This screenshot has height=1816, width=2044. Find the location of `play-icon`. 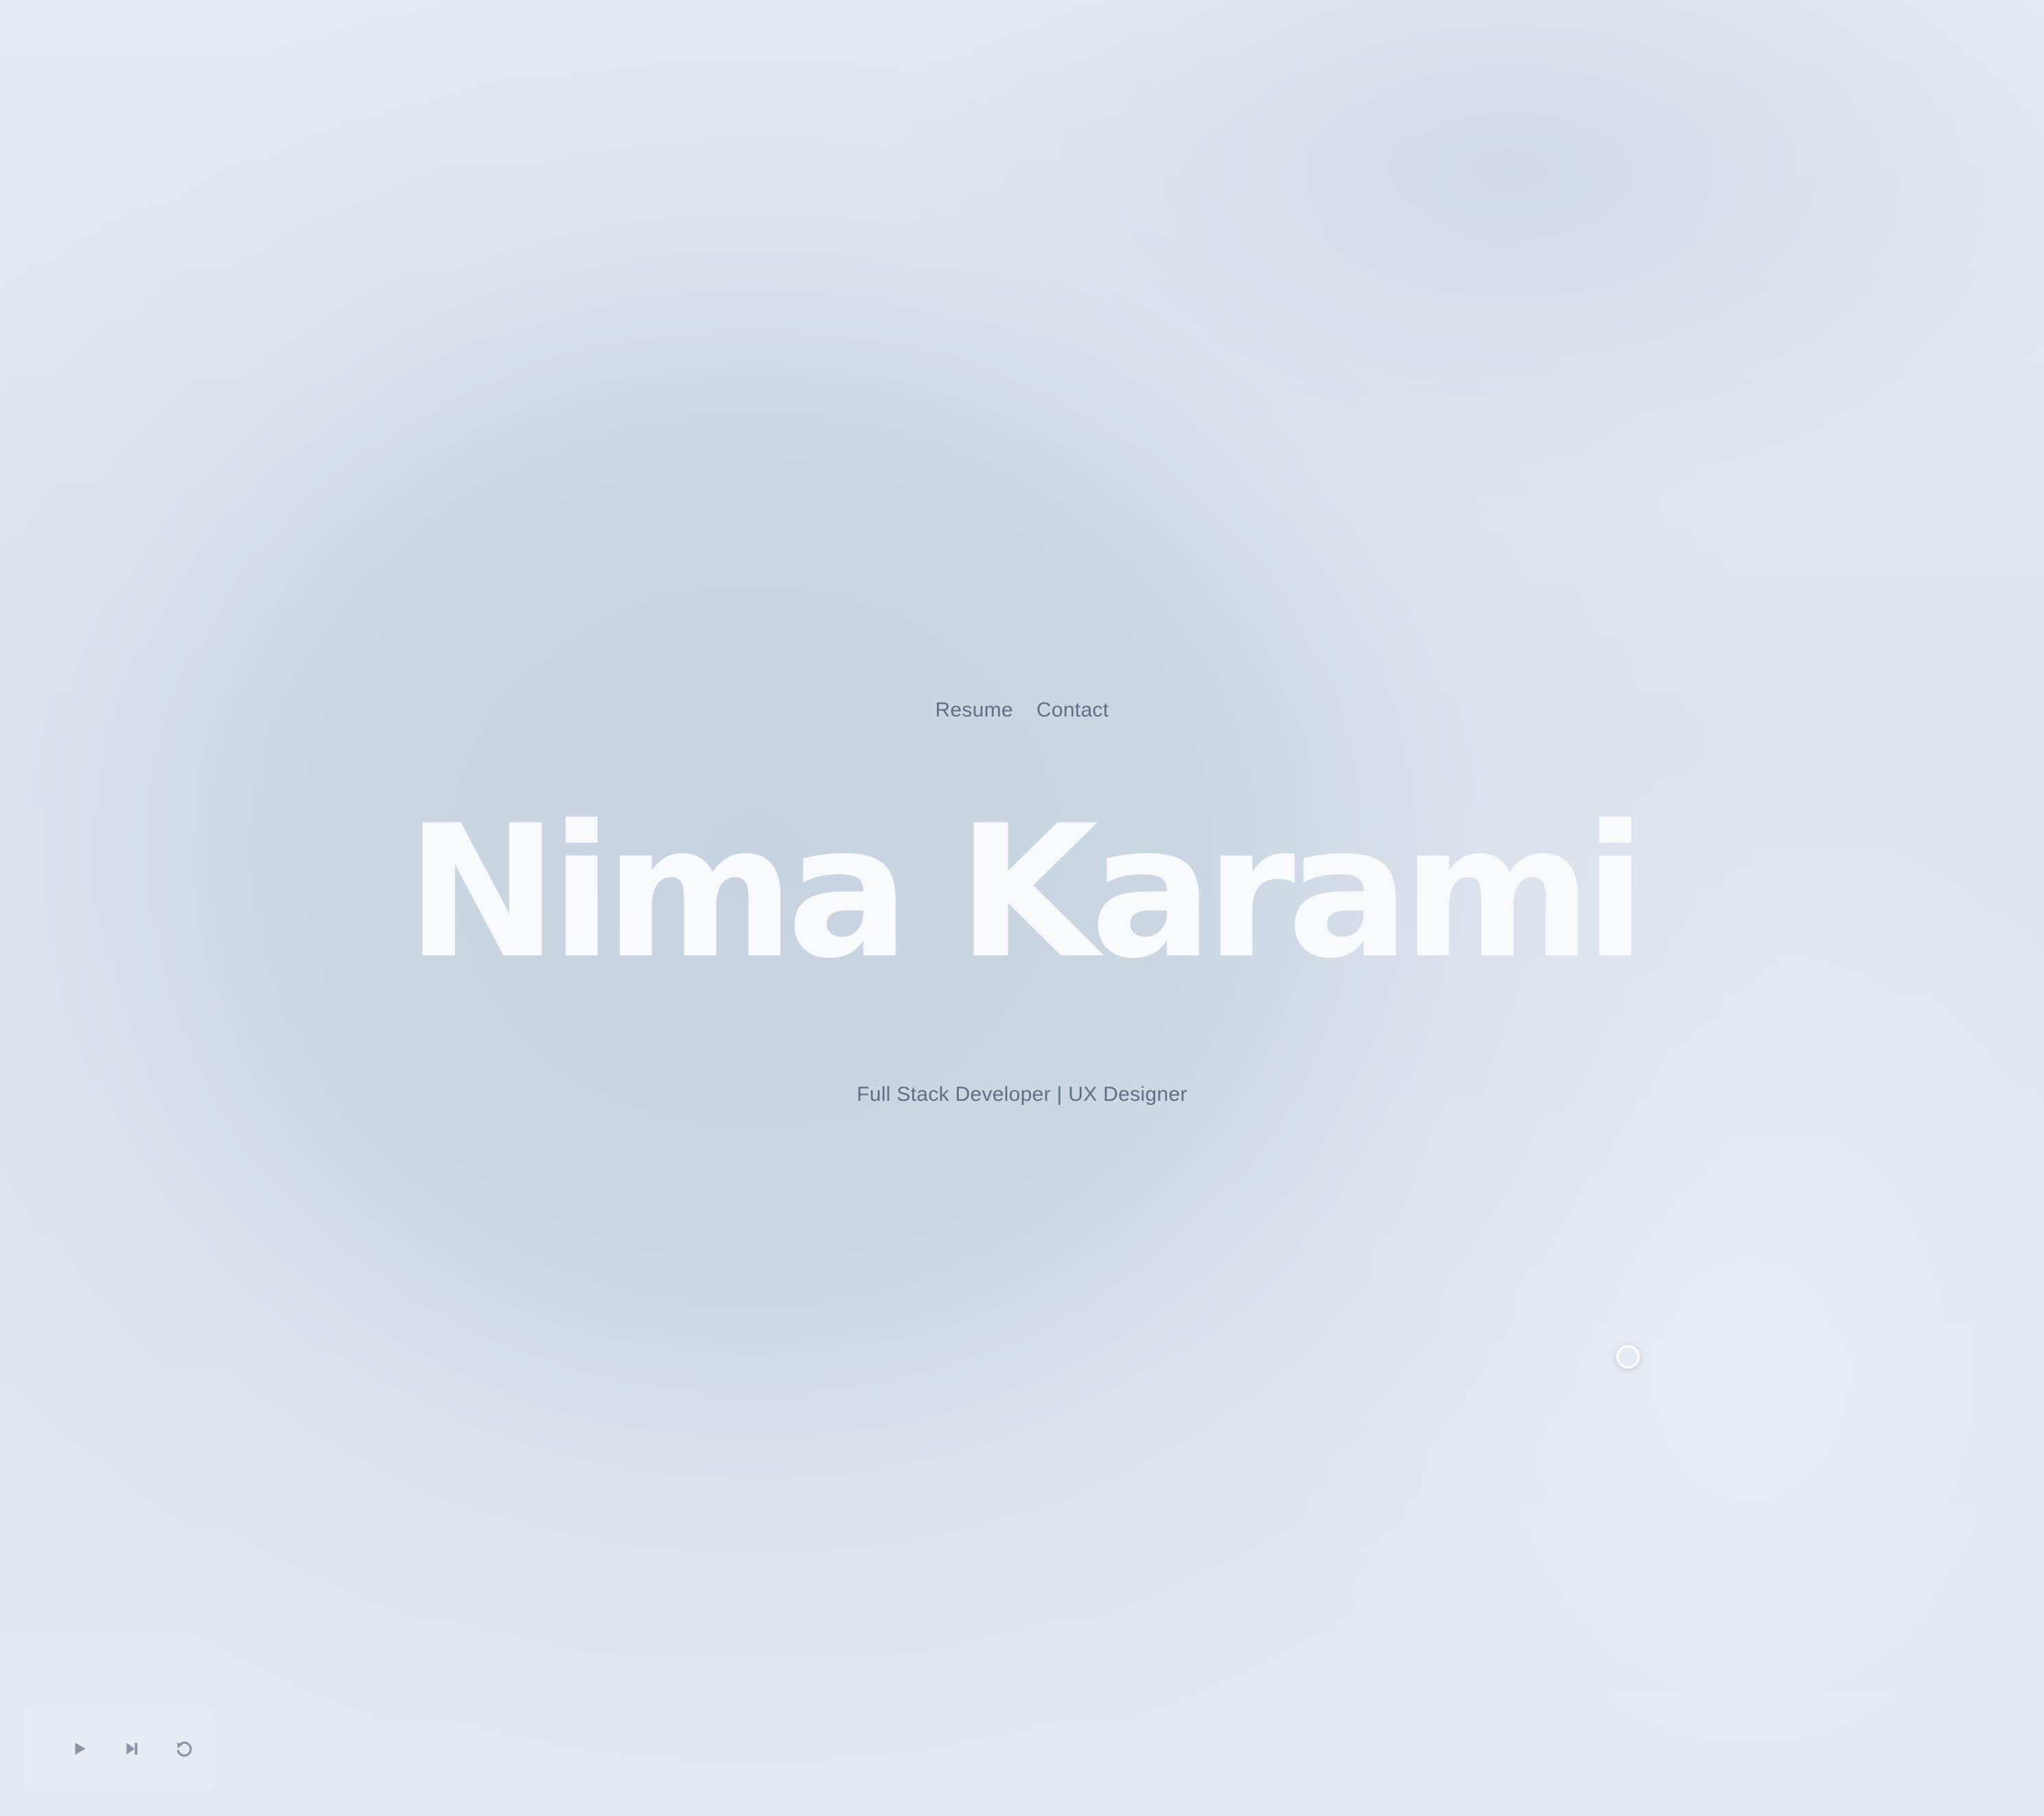

play-icon is located at coordinates (80, 1749).